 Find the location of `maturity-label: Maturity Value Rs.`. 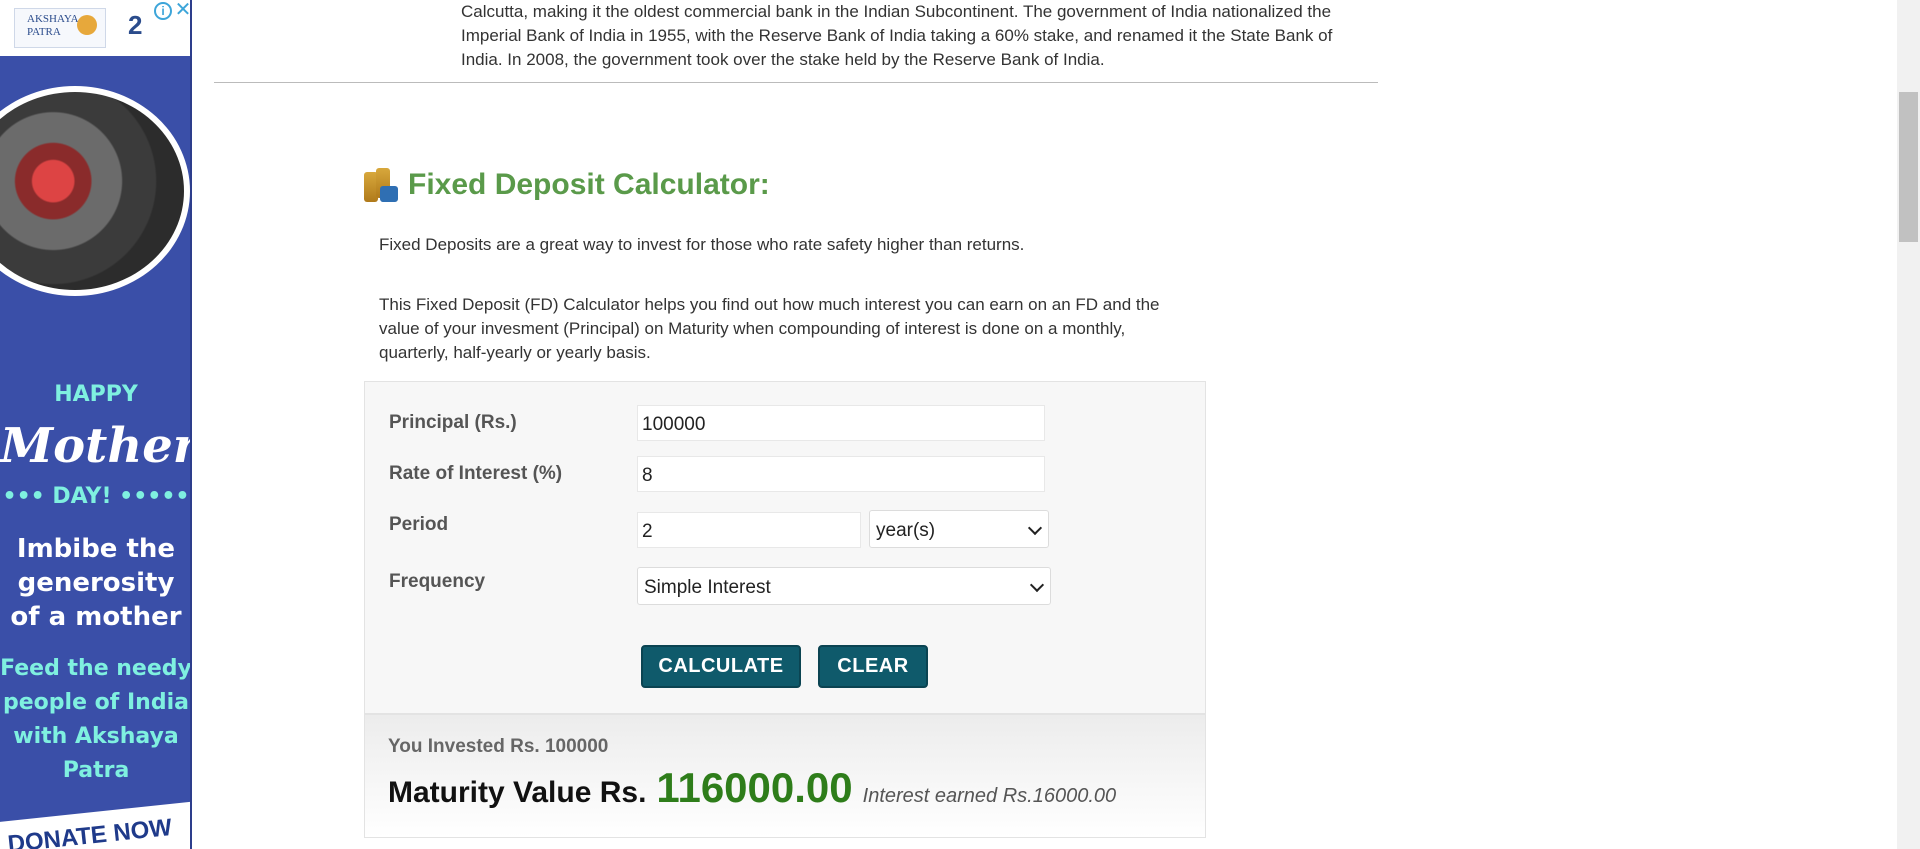

maturity-label: Maturity Value Rs. is located at coordinates (517, 792).